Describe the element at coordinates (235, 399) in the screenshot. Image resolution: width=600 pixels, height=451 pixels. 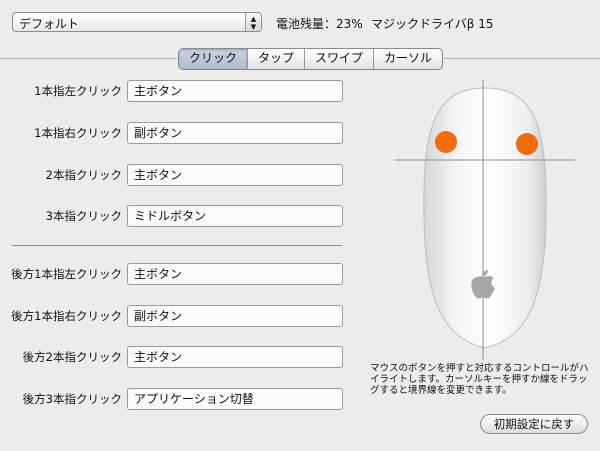
I see `action-field: アプリケーション切替` at that location.